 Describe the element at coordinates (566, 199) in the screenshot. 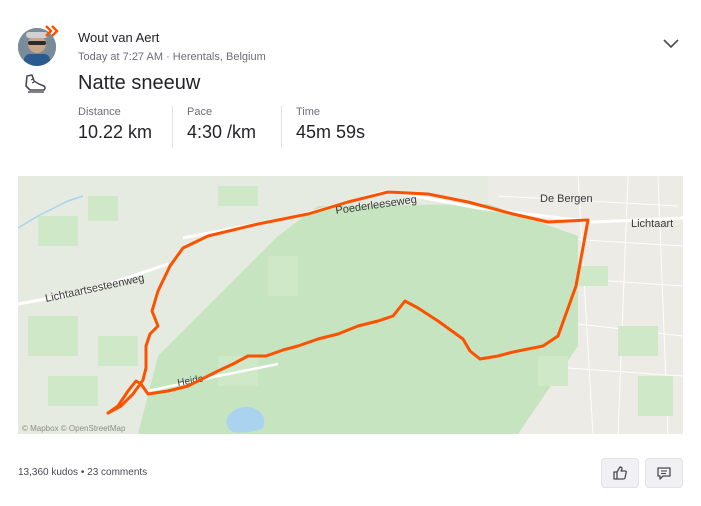

I see `map-label-place-top: De Bergen` at that location.